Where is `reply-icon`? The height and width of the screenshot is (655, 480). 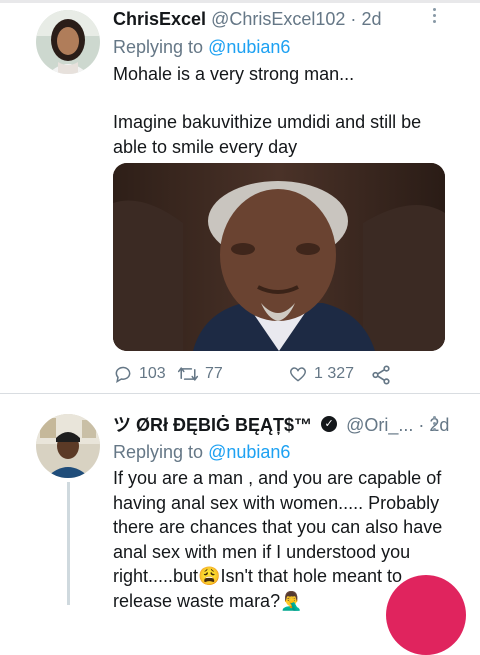 reply-icon is located at coordinates (123, 375).